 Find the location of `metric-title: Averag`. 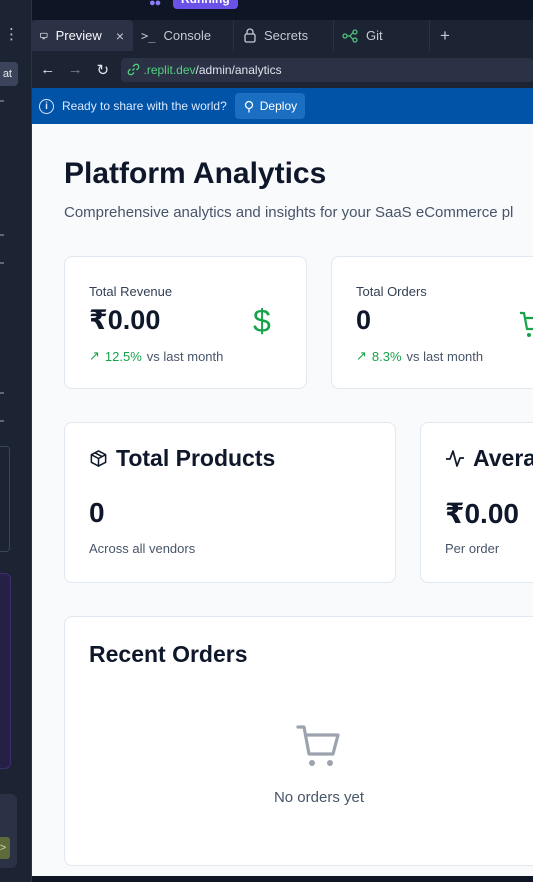

metric-title: Averag is located at coordinates (489, 458).